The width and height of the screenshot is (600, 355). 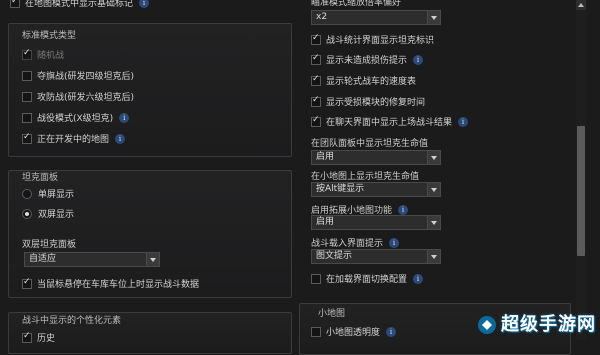 I want to click on personal-elements-title: 战斗中显示的个性化元素, so click(x=72, y=321).